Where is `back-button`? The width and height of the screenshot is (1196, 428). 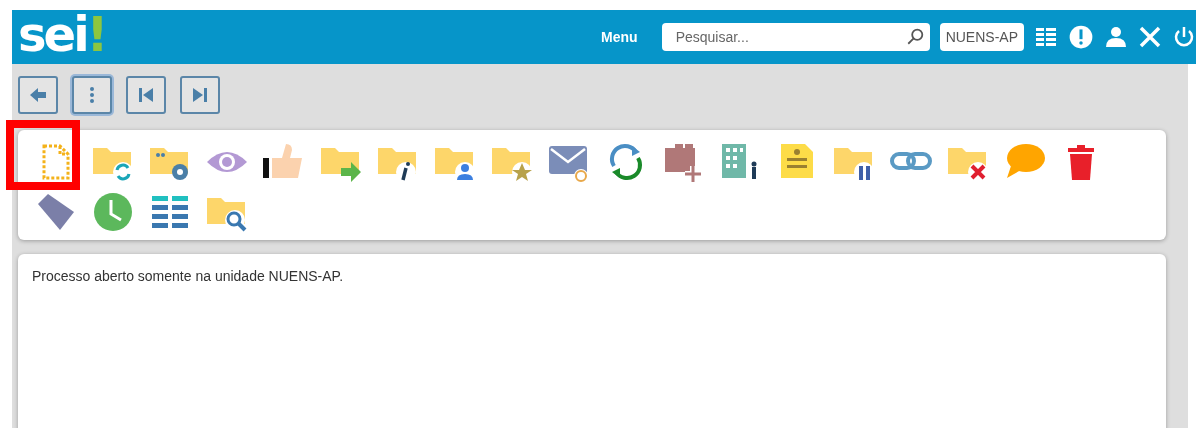
back-button is located at coordinates (38, 95).